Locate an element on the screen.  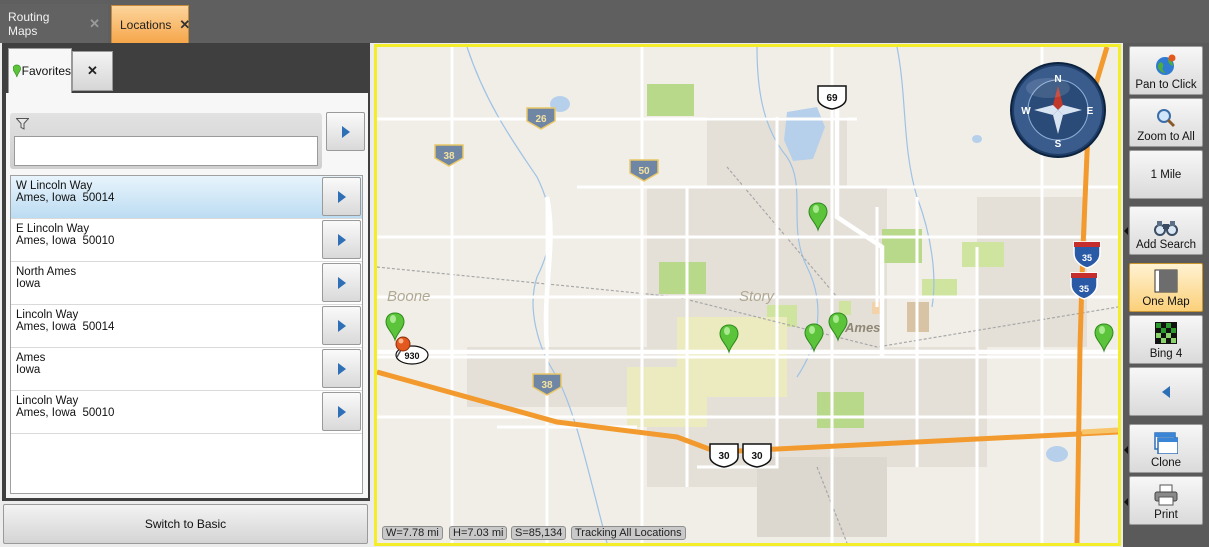
tab-favorites: Favorites is located at coordinates (40, 70).